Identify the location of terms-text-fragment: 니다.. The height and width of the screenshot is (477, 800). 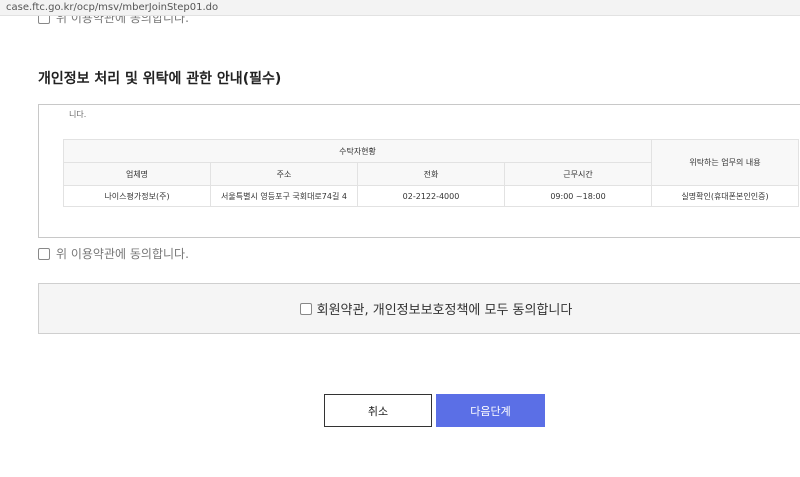
(78, 114).